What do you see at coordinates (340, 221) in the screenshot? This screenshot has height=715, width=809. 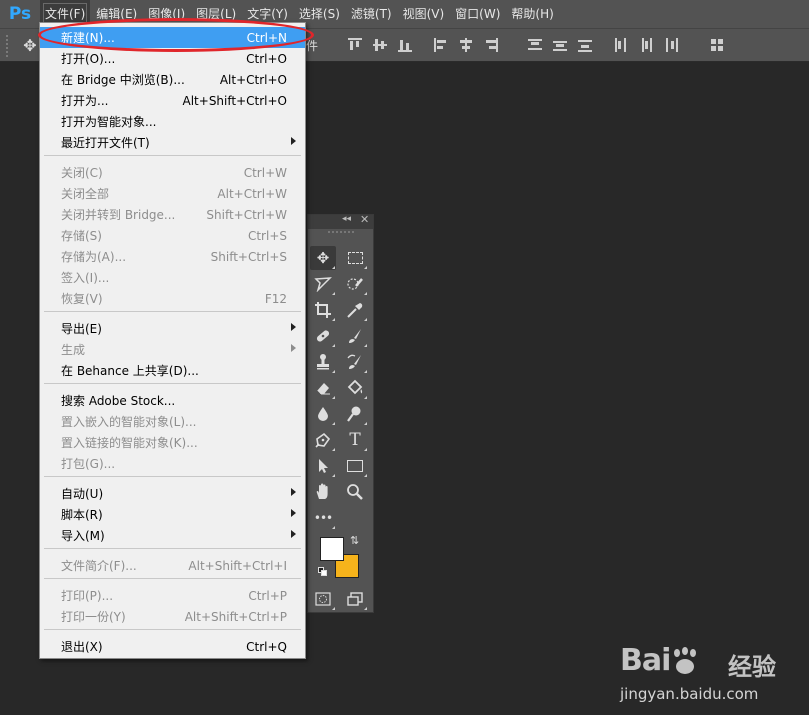 I see `tools-panel-header: ◂◂ ✕` at bounding box center [340, 221].